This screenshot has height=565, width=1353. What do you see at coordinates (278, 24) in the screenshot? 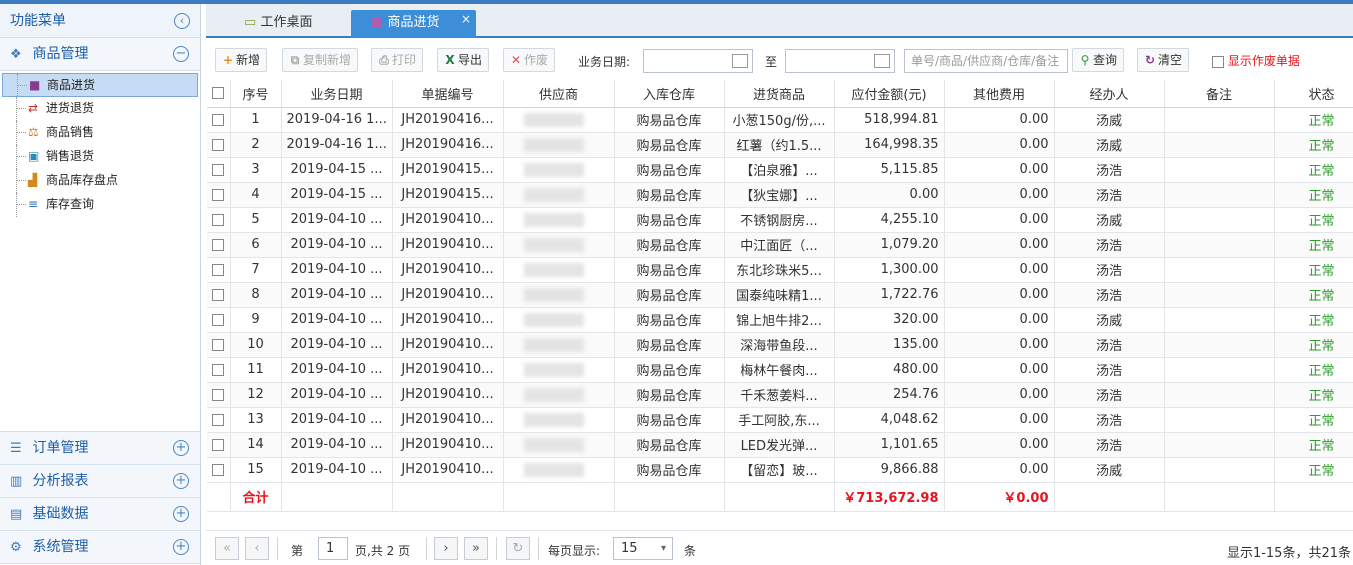
I see `tab-workbench: ▭ 工作桌面` at bounding box center [278, 24].